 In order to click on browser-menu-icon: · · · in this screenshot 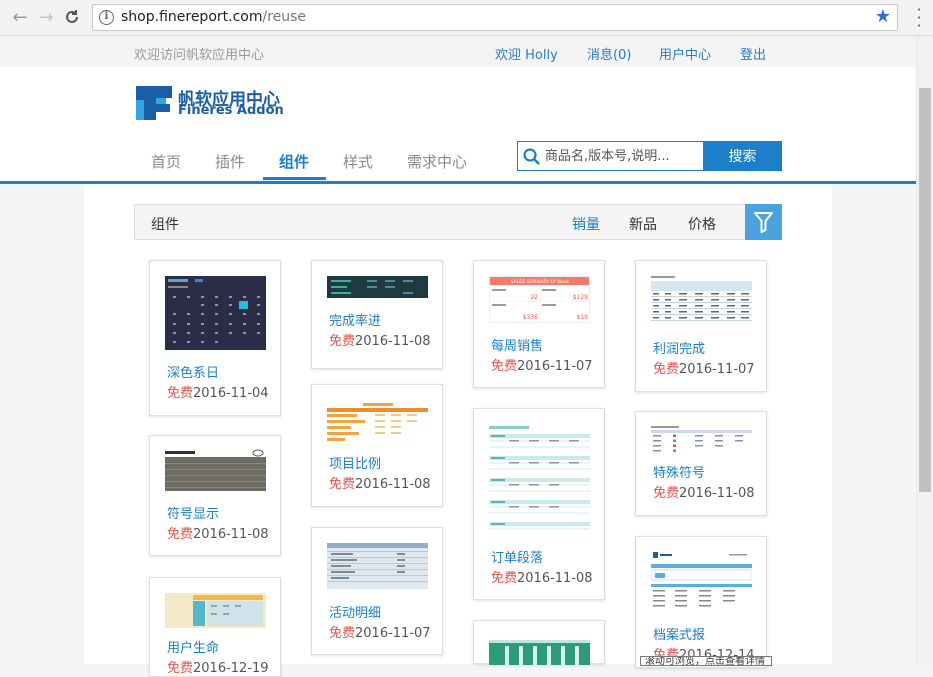, I will do `click(919, 18)`.